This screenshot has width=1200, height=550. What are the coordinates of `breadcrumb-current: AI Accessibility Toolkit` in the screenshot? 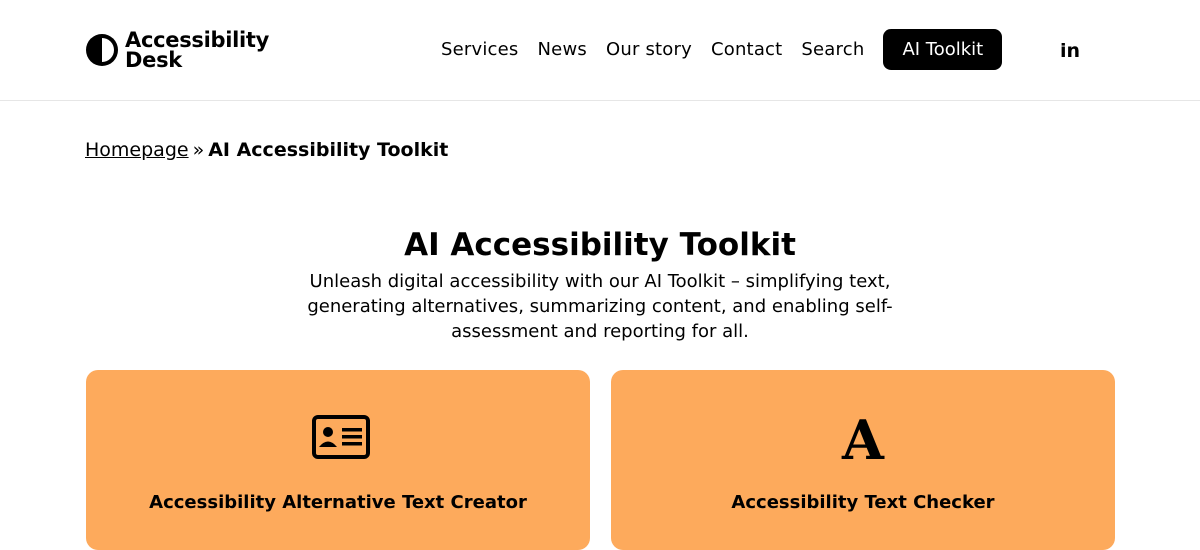 It's located at (328, 150).